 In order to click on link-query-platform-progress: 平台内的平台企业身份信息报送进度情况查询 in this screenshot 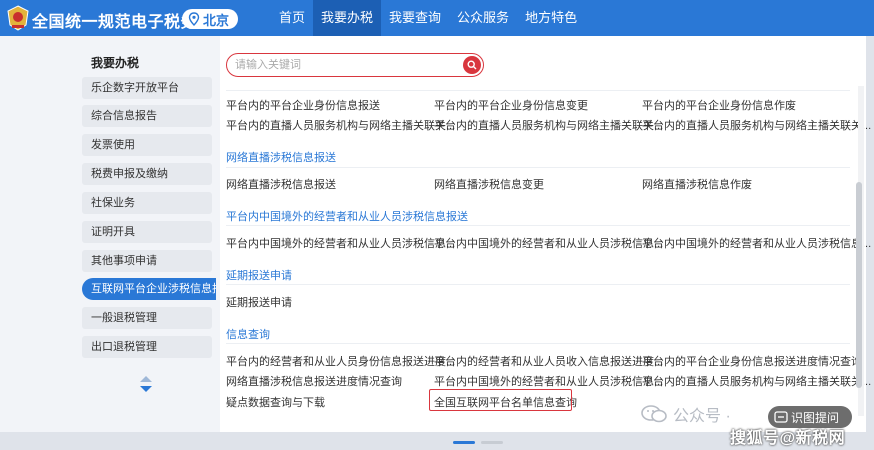, I will do `click(752, 361)`.